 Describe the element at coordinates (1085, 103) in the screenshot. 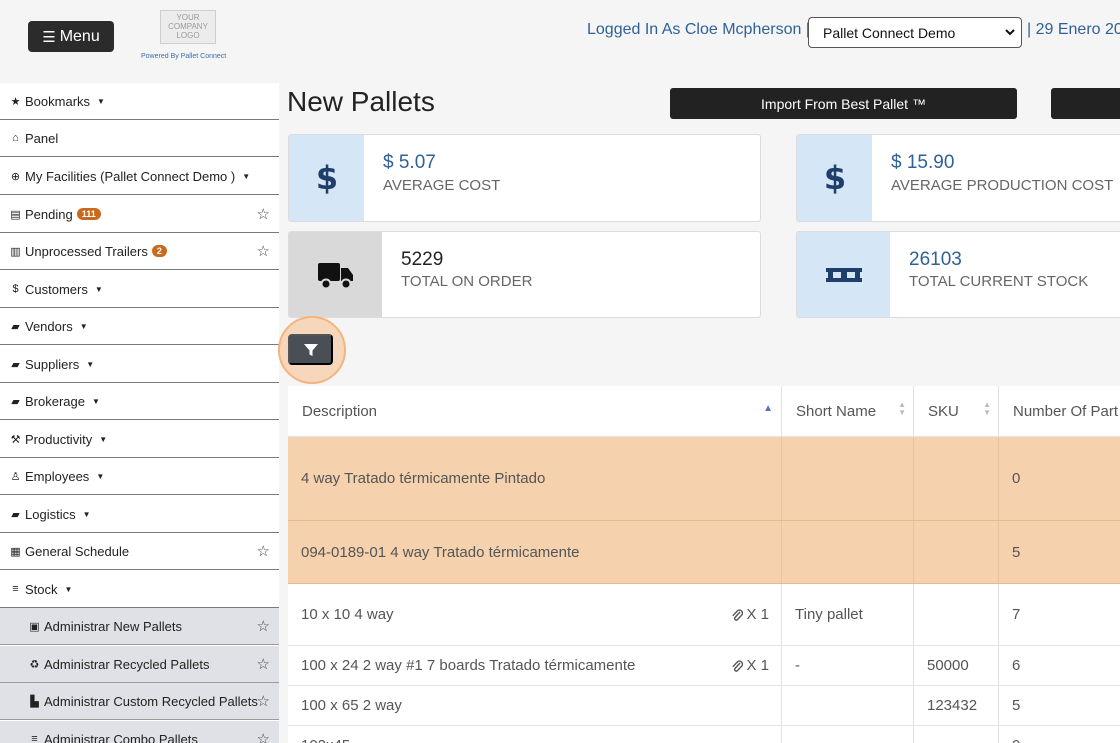

I see `secondary-action-button` at that location.